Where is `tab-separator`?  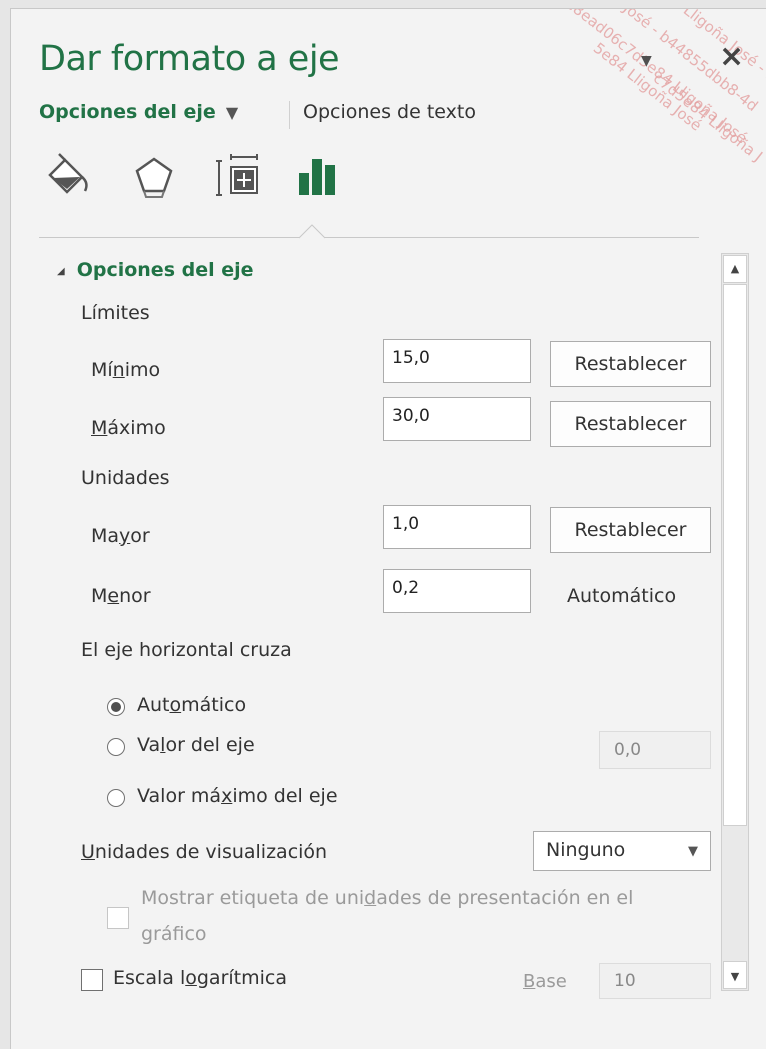 tab-separator is located at coordinates (289, 115).